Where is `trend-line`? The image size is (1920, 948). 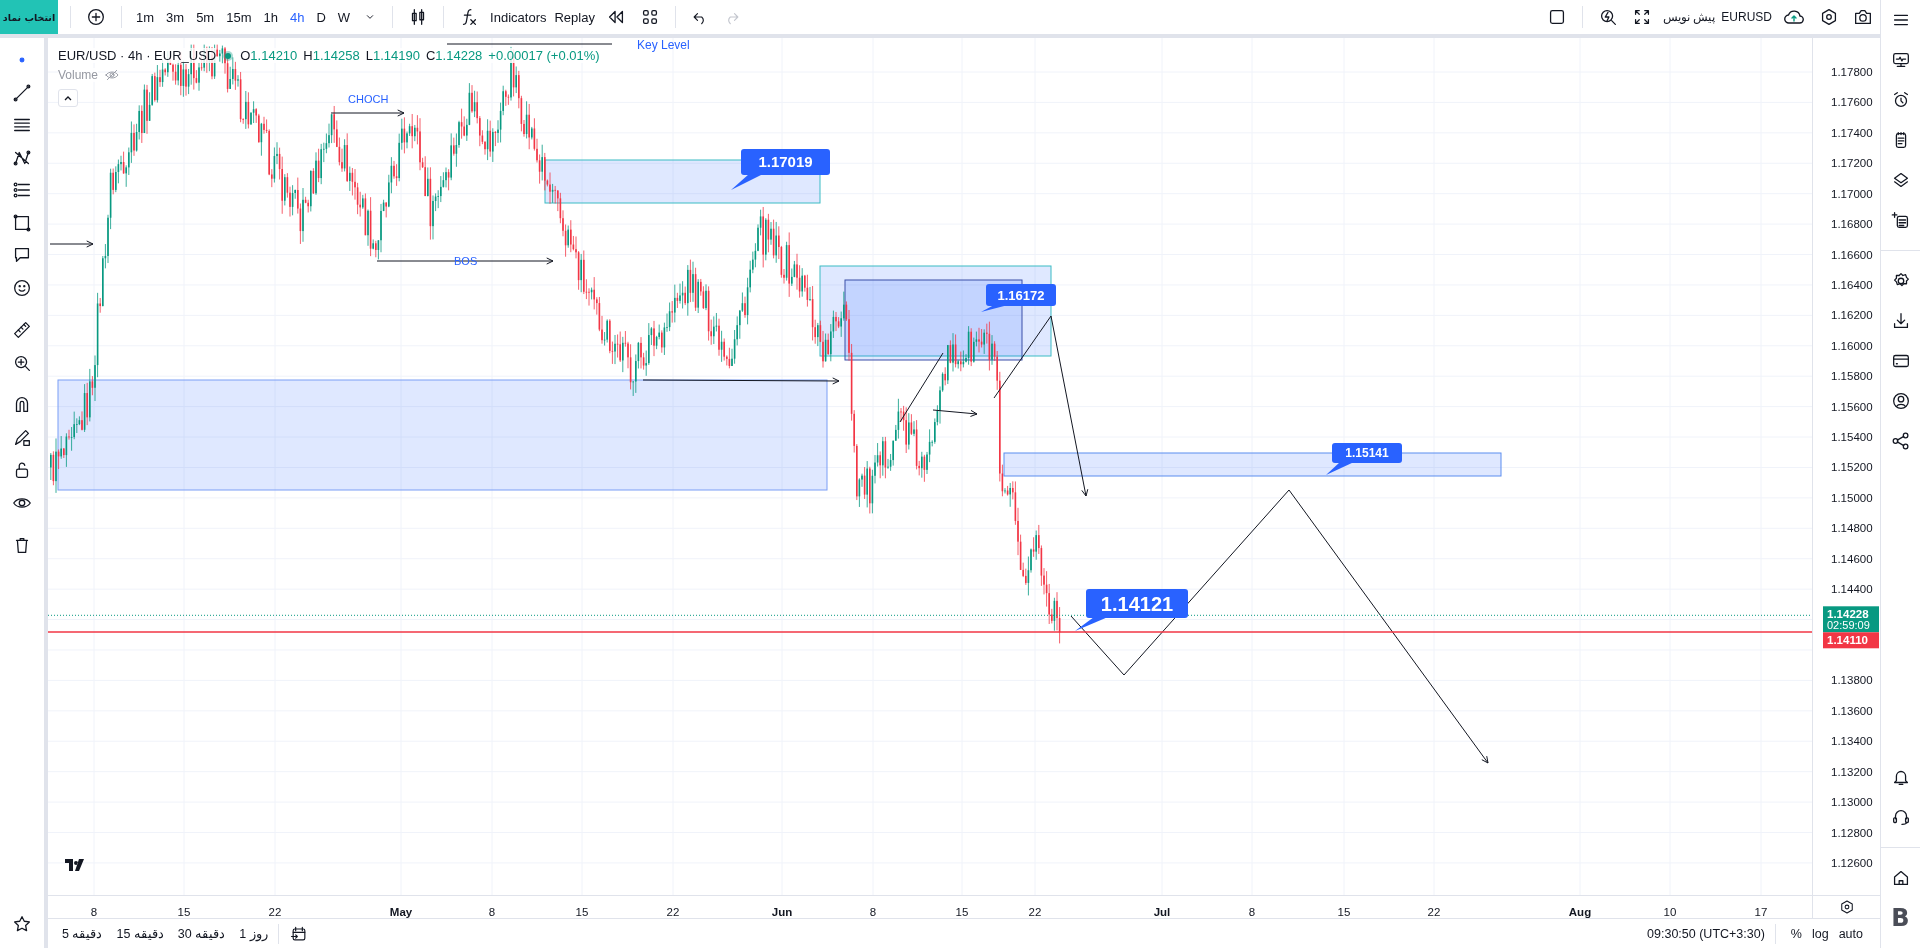
trend-line is located at coordinates (921, 387).